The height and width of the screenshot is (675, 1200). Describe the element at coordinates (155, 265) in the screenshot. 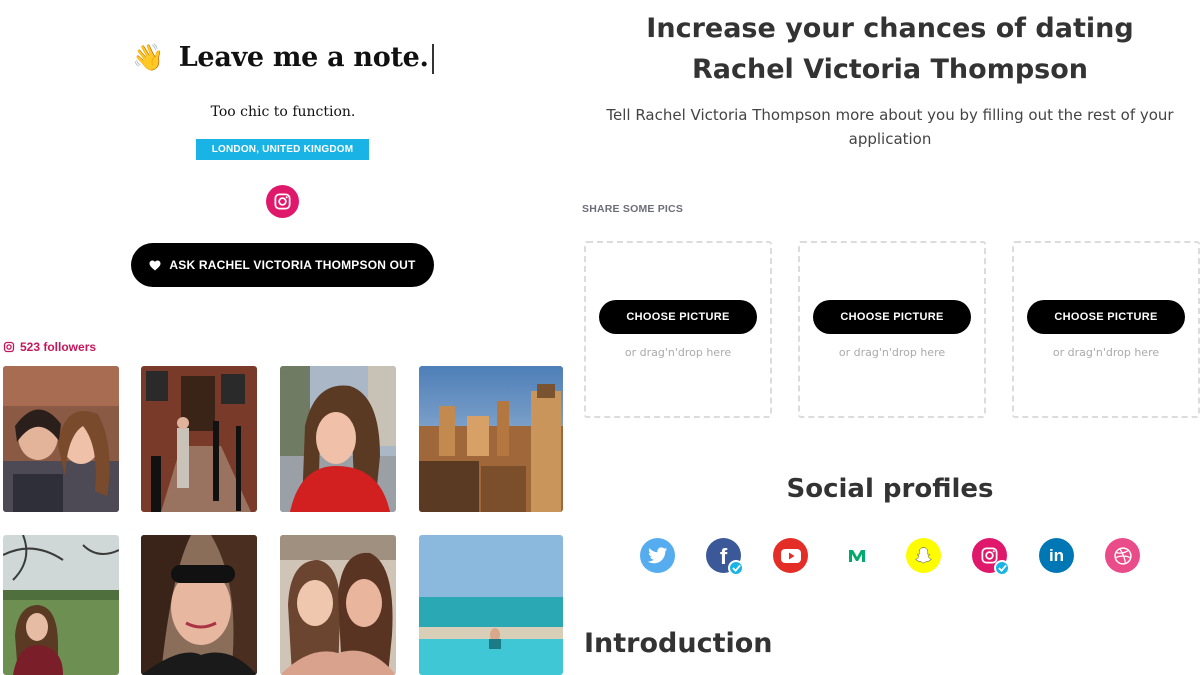

I see `heart-icon` at that location.